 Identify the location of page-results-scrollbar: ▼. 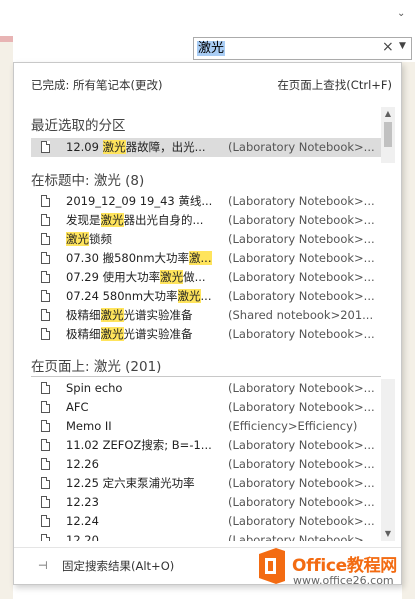
(388, 460).